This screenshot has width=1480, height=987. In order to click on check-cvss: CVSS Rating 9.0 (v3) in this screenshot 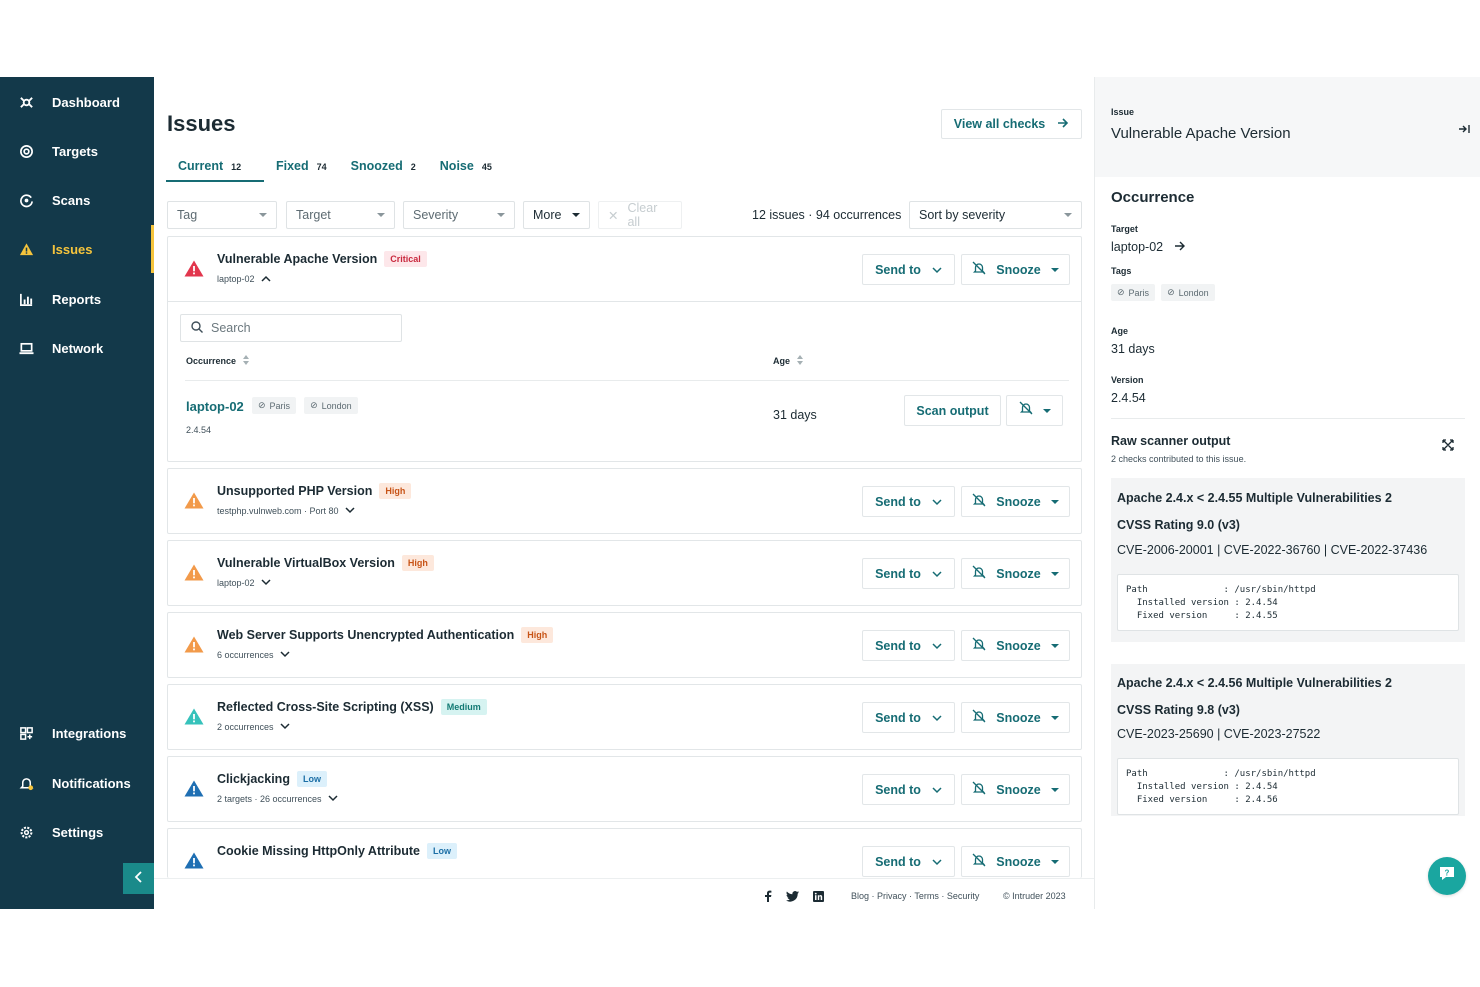, I will do `click(1178, 525)`.